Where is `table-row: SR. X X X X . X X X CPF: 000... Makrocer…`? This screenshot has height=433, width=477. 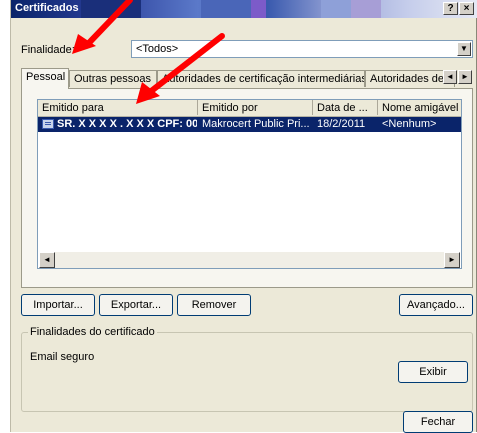 table-row: SR. X X X X . X X X CPF: 000... Makrocer… is located at coordinates (249, 124).